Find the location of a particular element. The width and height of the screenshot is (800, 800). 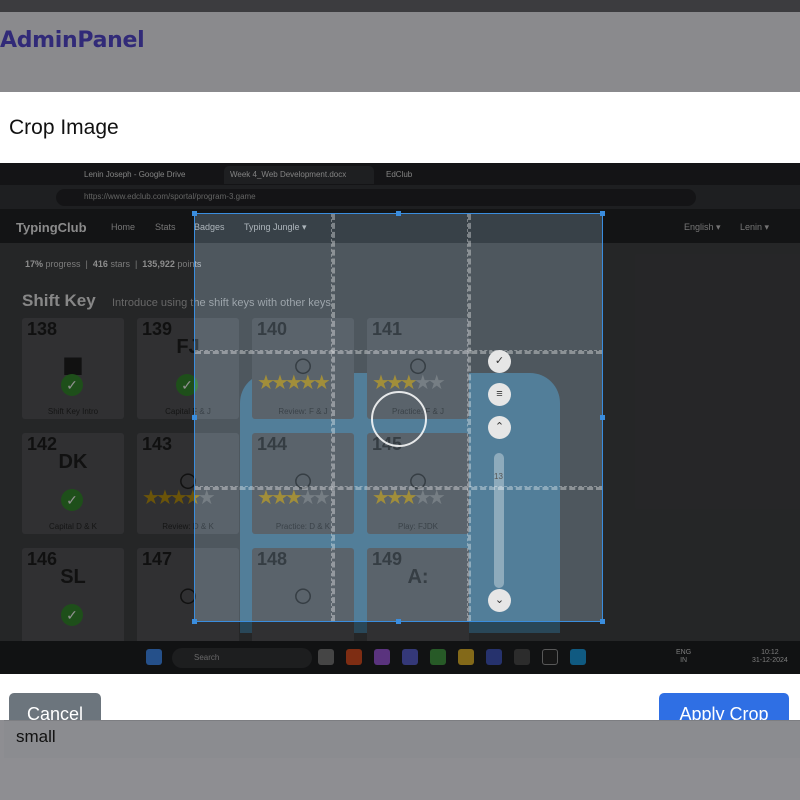

browser-top-strip is located at coordinates (400, 6).